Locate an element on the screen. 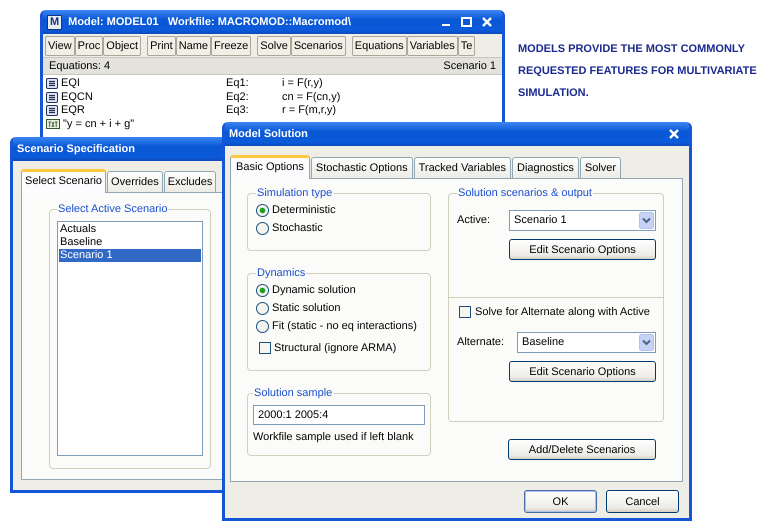 The width and height of the screenshot is (768, 521). dropdown: Baseline is located at coordinates (586, 342).